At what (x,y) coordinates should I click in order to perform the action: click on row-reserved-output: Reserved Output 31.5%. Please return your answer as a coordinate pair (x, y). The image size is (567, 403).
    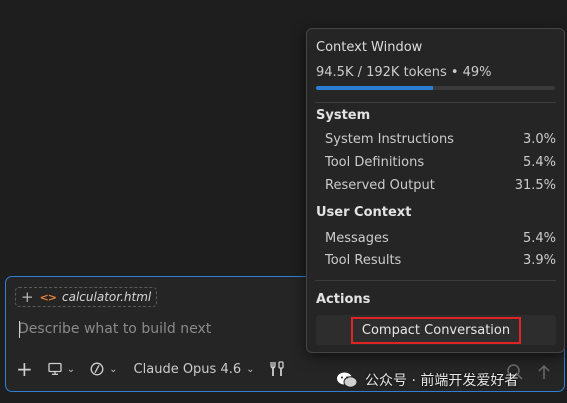
    Looking at the image, I should click on (440, 185).